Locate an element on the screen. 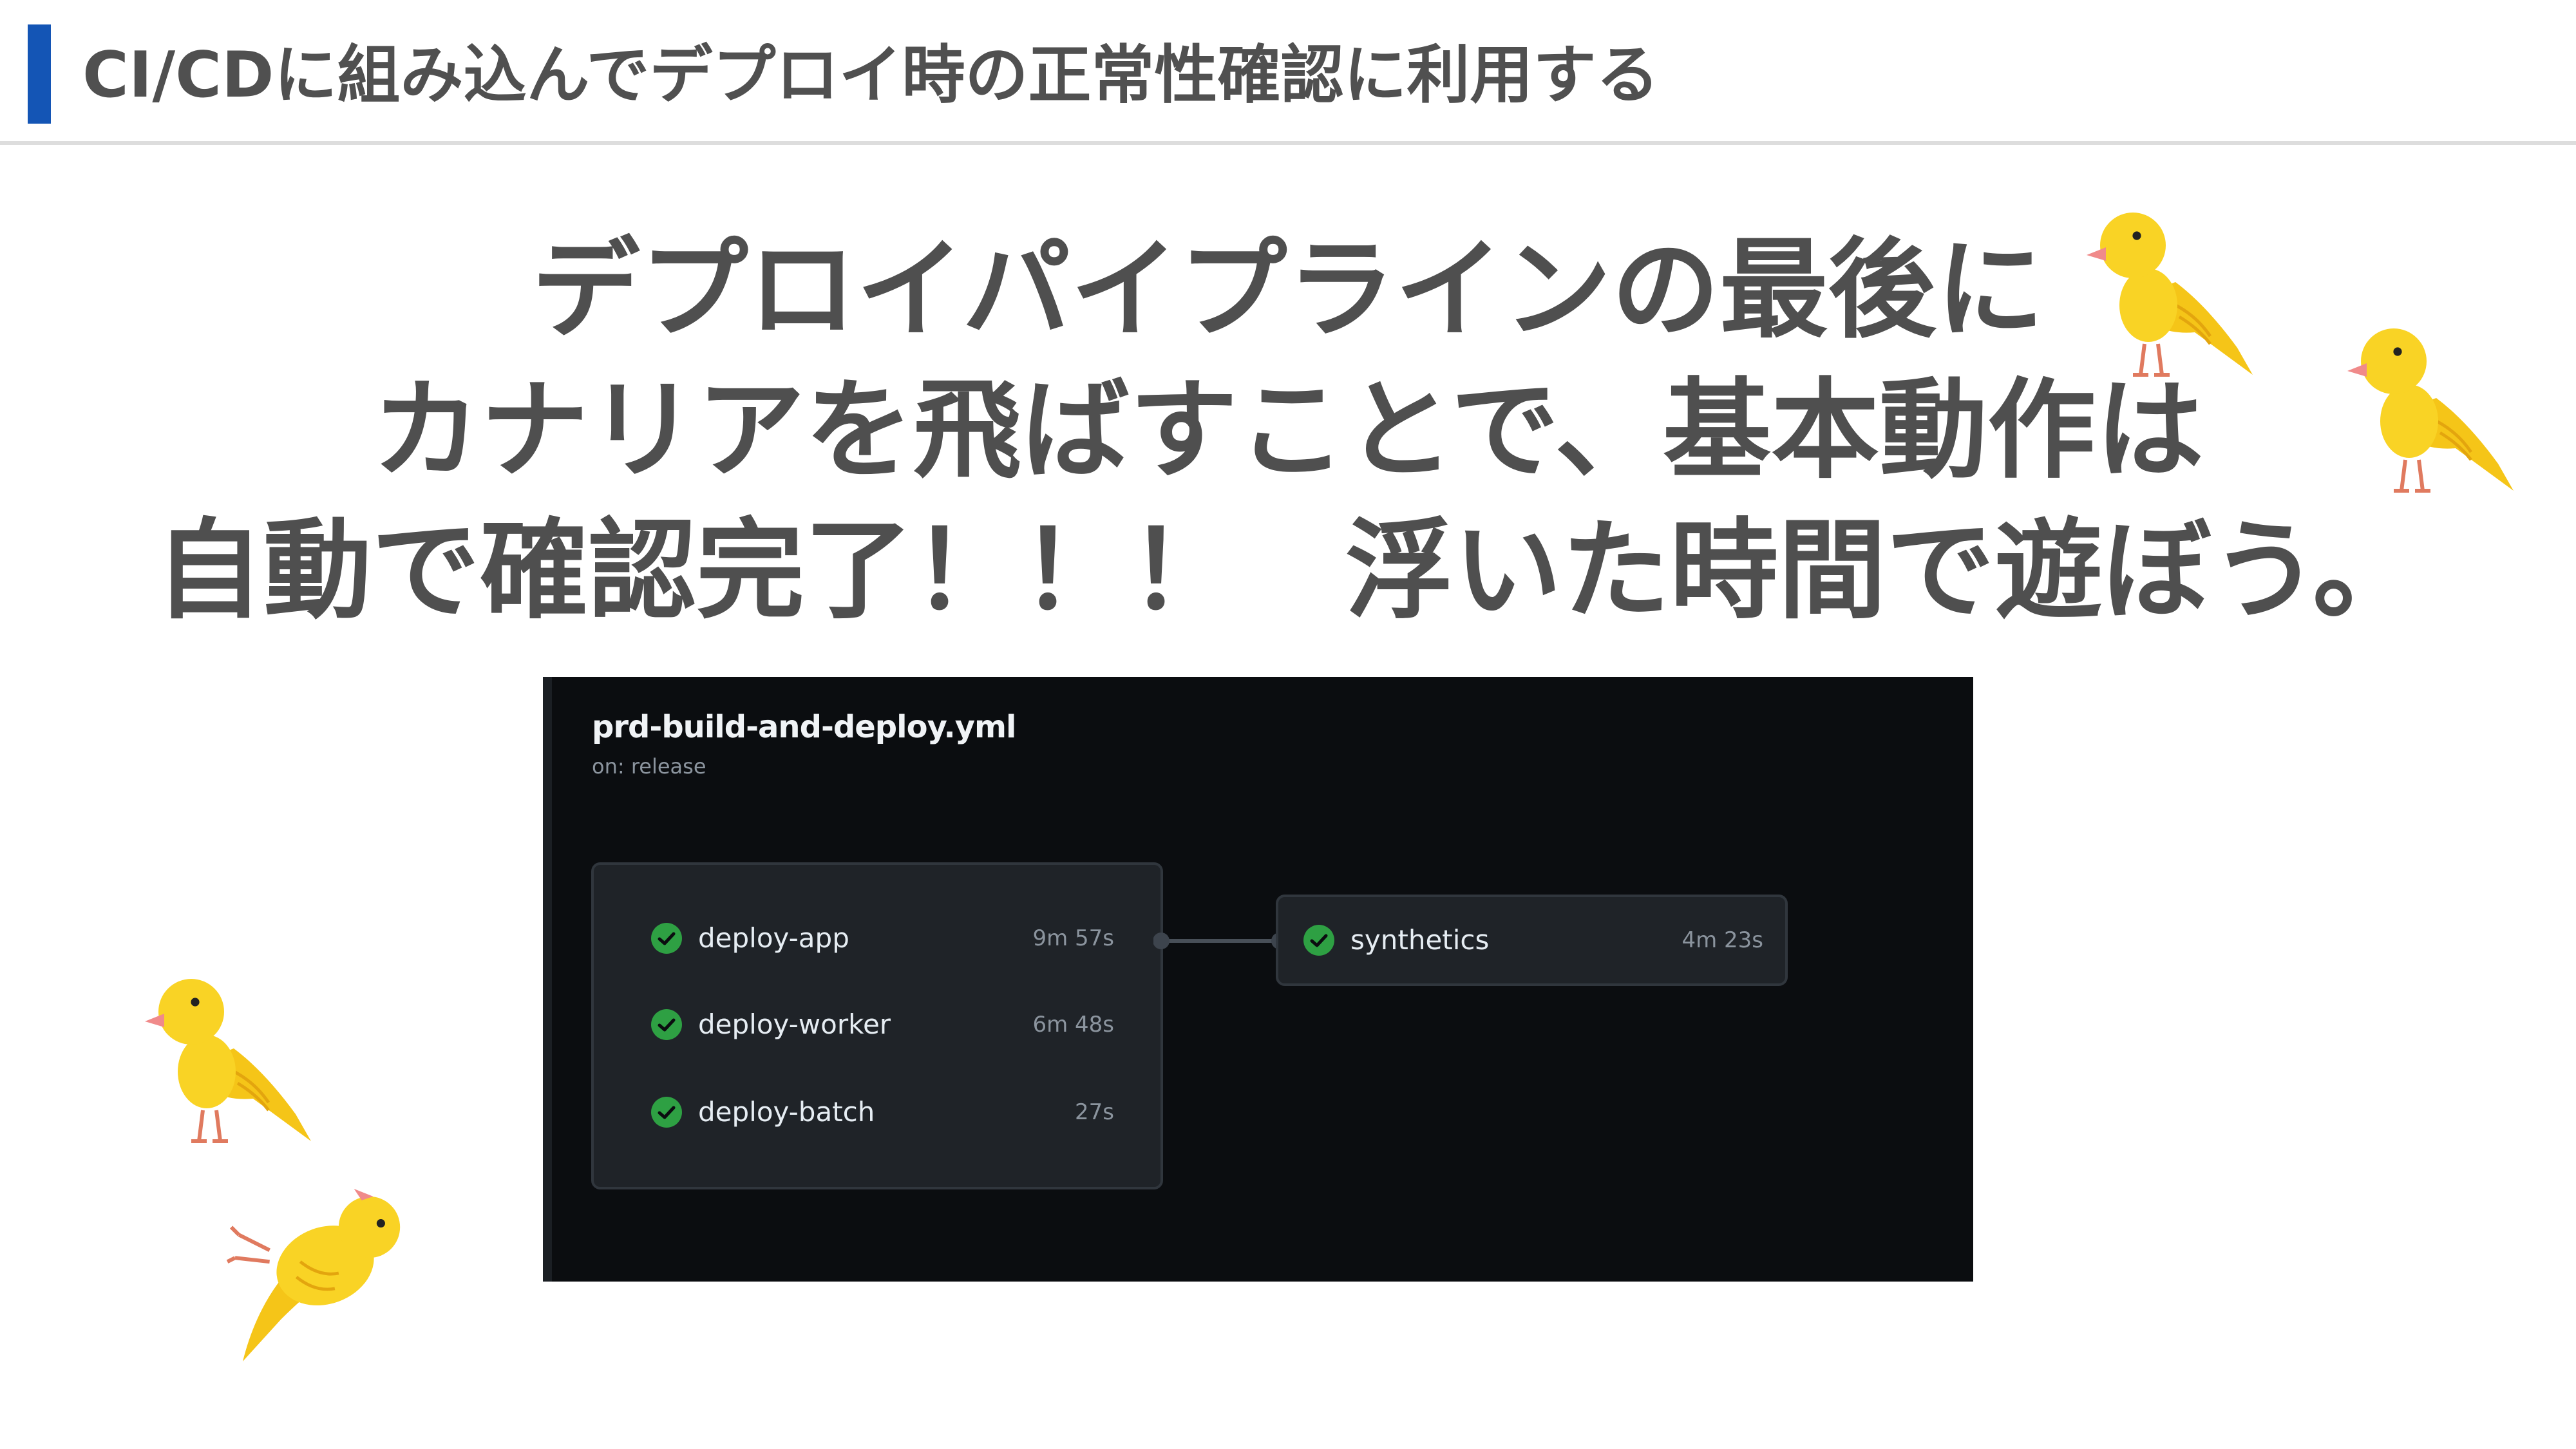 This screenshot has height=1449, width=2576. panel-edge is located at coordinates (547, 979).